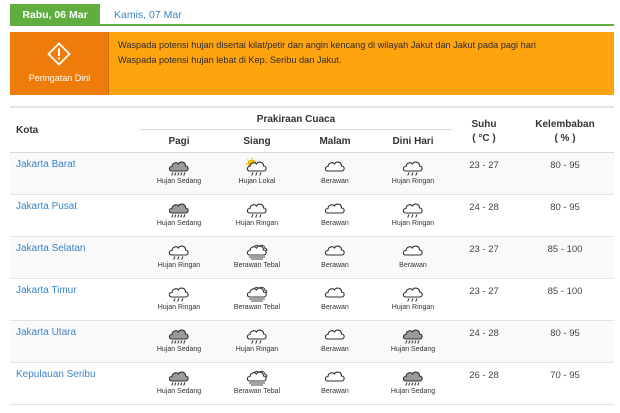 This screenshot has width=620, height=413. Describe the element at coordinates (565, 375) in the screenshot. I see `humidity-range: 70 - 95` at that location.